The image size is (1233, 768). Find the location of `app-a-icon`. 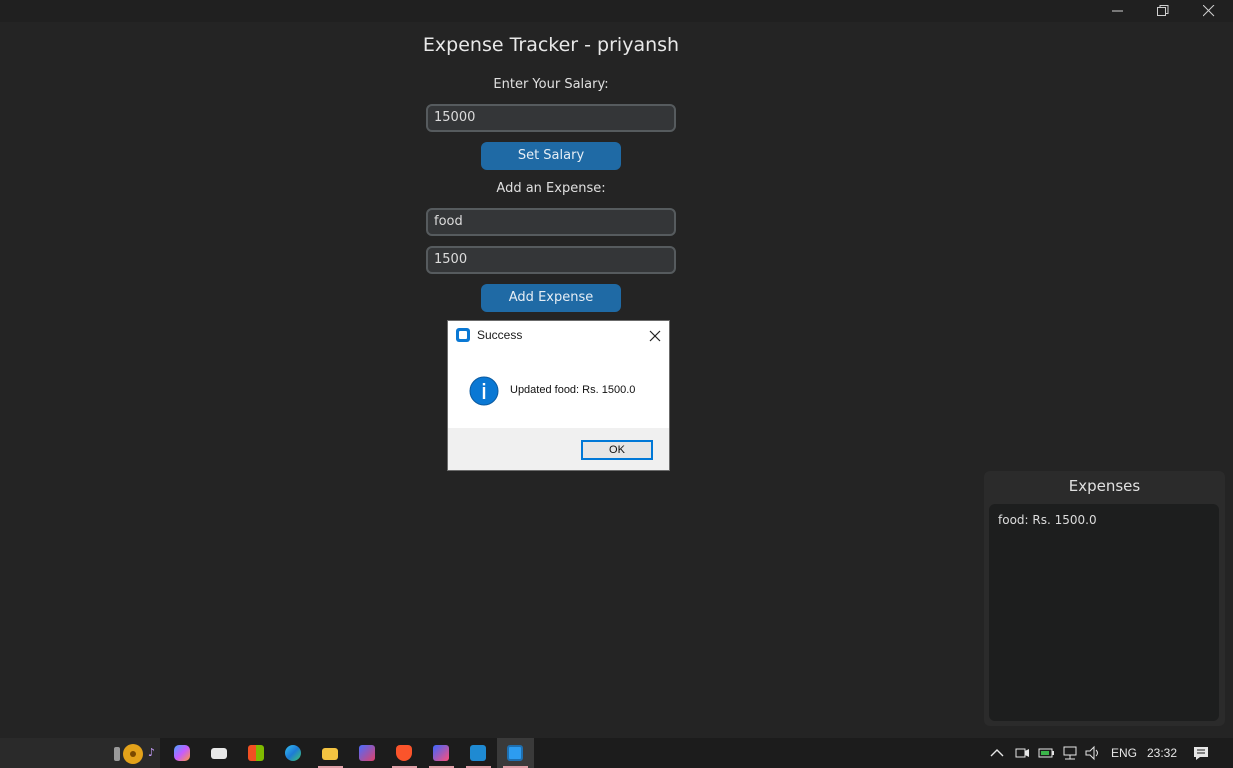

app-a-icon is located at coordinates (367, 753).